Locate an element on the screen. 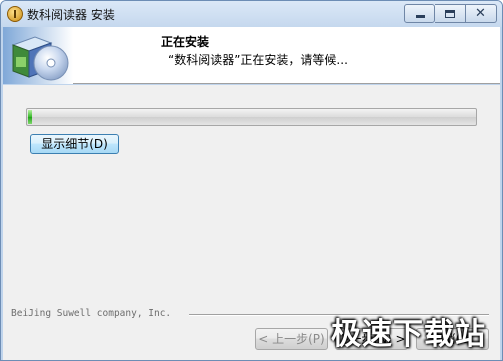  show-details-button: 显示细节(D) is located at coordinates (74, 144).